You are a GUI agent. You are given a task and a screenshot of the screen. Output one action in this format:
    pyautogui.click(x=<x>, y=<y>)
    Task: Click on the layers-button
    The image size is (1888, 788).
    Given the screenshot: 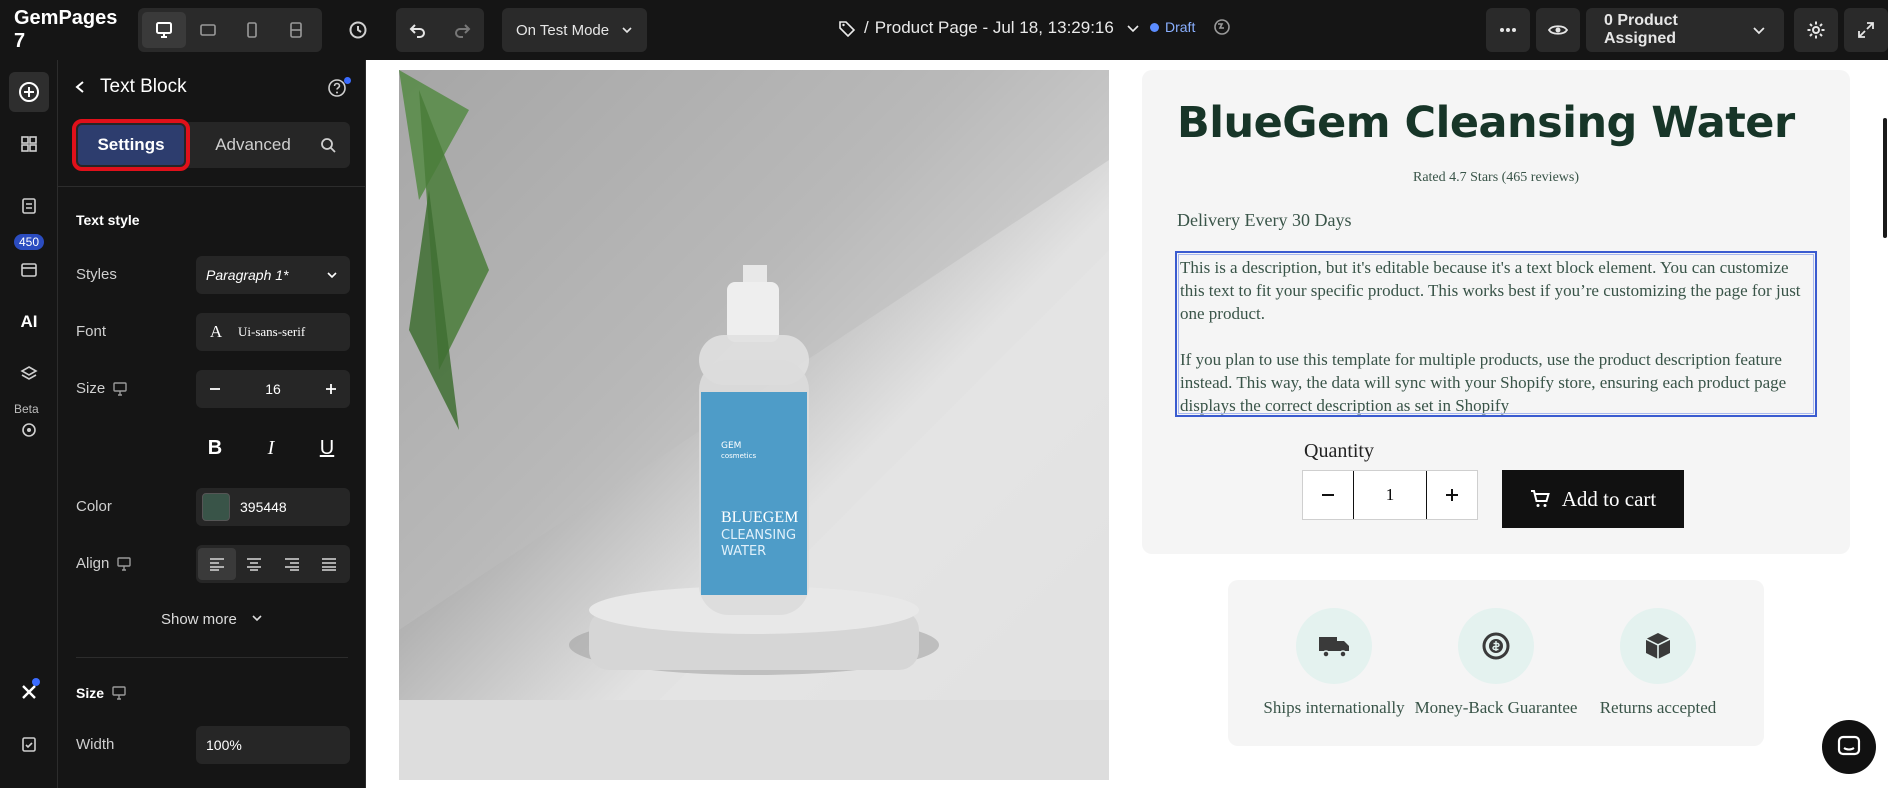 What is the action you would take?
    pyautogui.click(x=29, y=374)
    